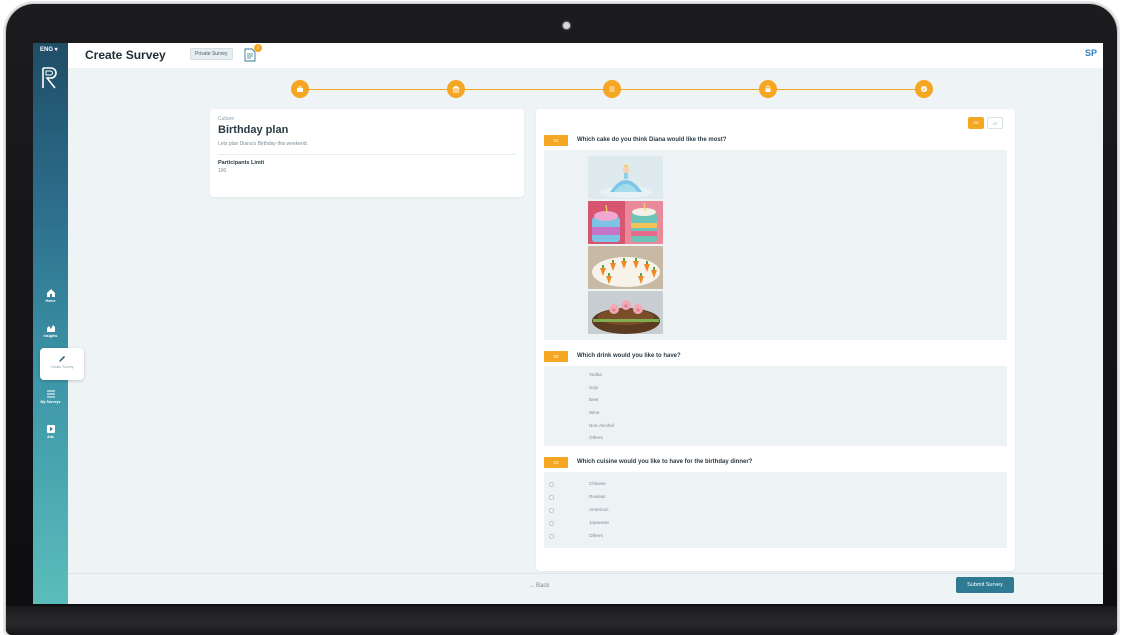  Describe the element at coordinates (597, 496) in the screenshot. I see `option-russian: Russian` at that location.